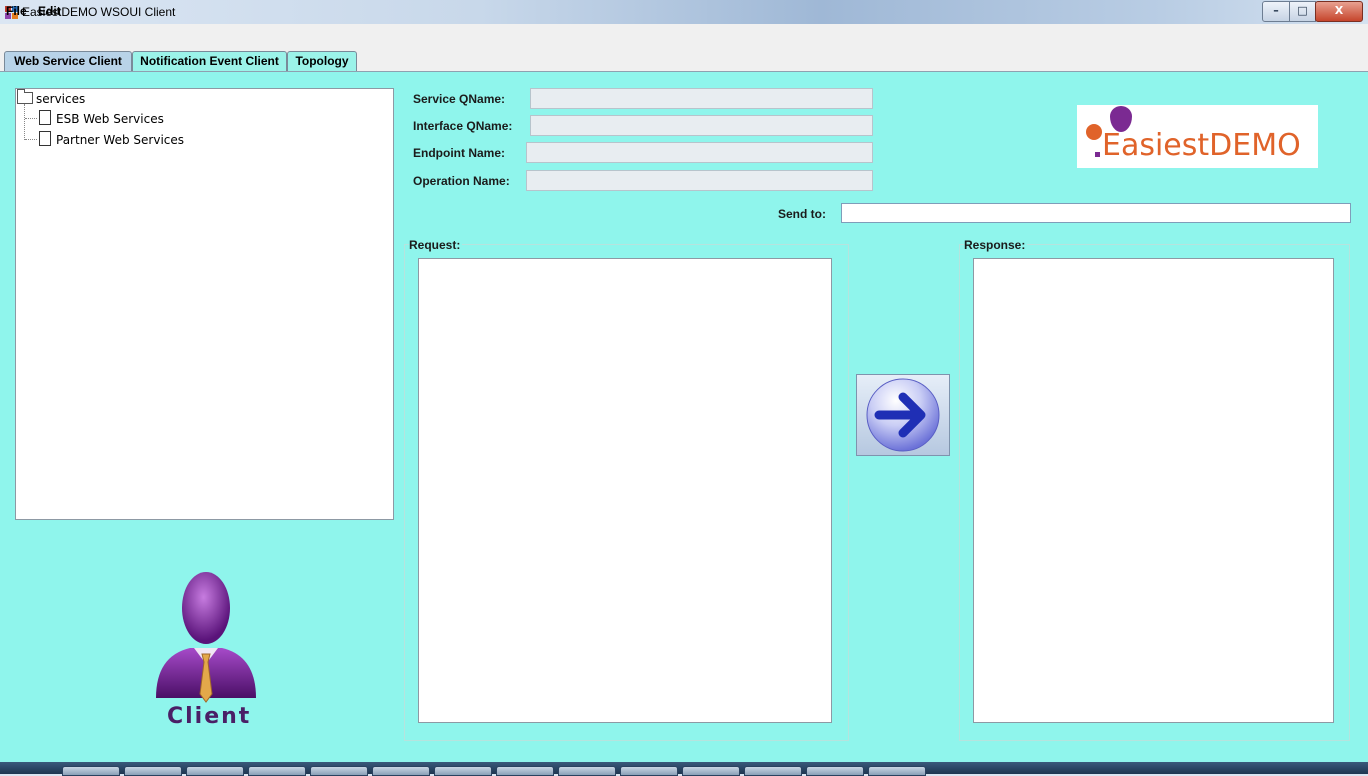  Describe the element at coordinates (206, 637) in the screenshot. I see `user-icon` at that location.